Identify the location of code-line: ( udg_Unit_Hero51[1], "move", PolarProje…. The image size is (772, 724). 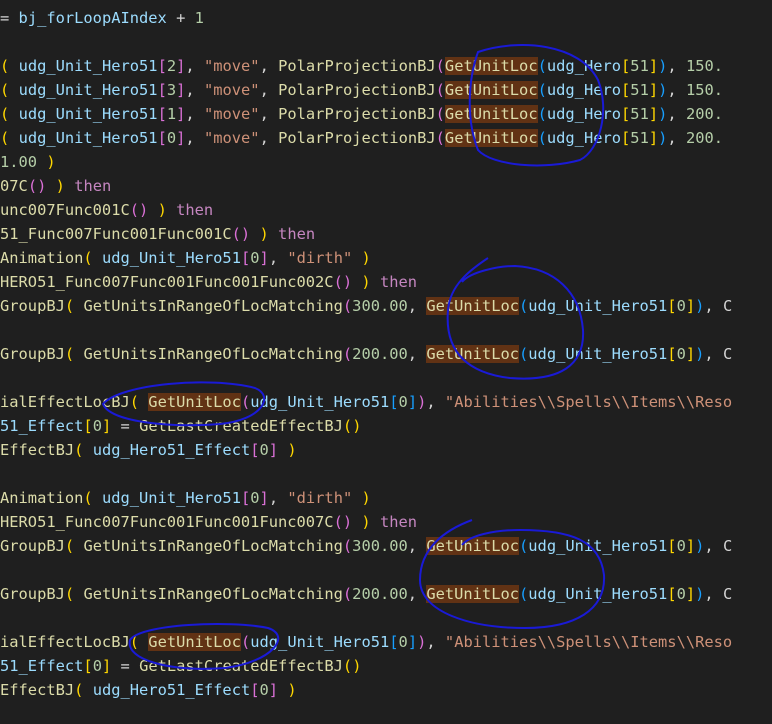
(361, 114).